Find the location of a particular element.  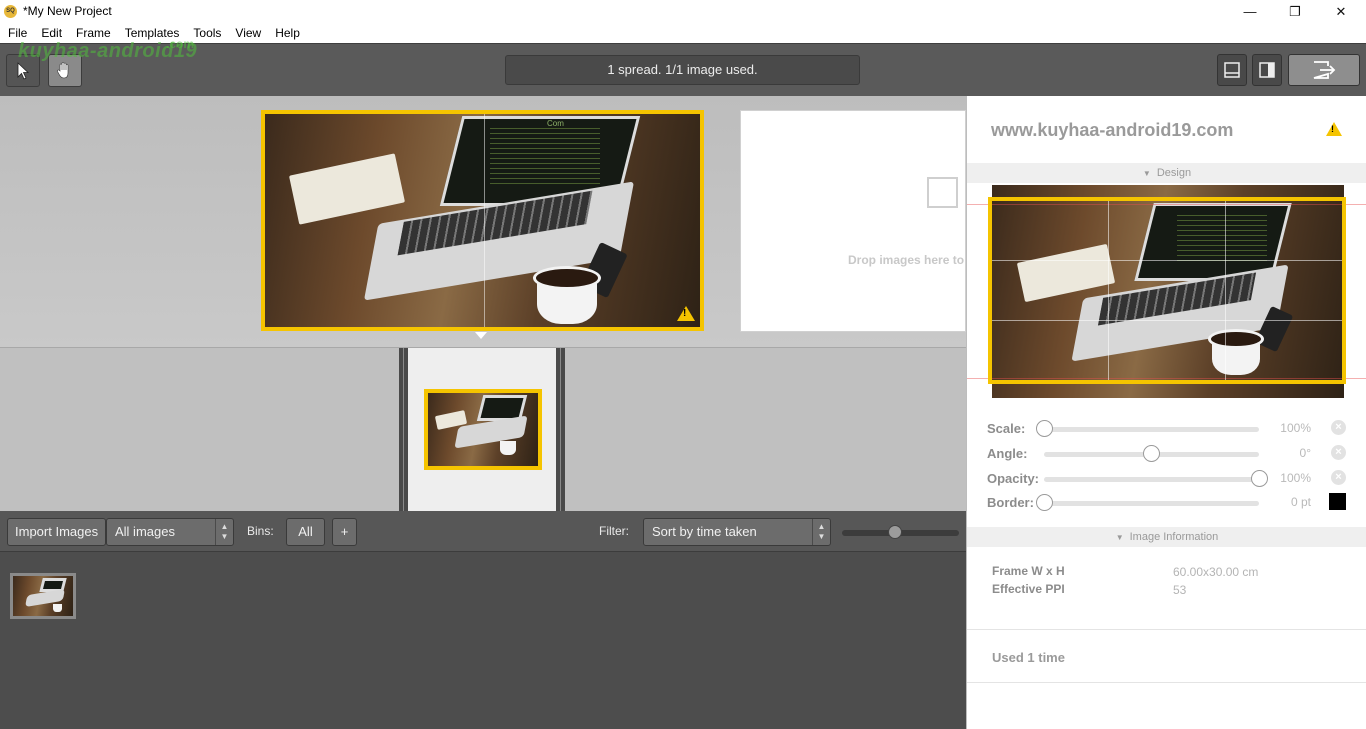

export-button is located at coordinates (1324, 70).